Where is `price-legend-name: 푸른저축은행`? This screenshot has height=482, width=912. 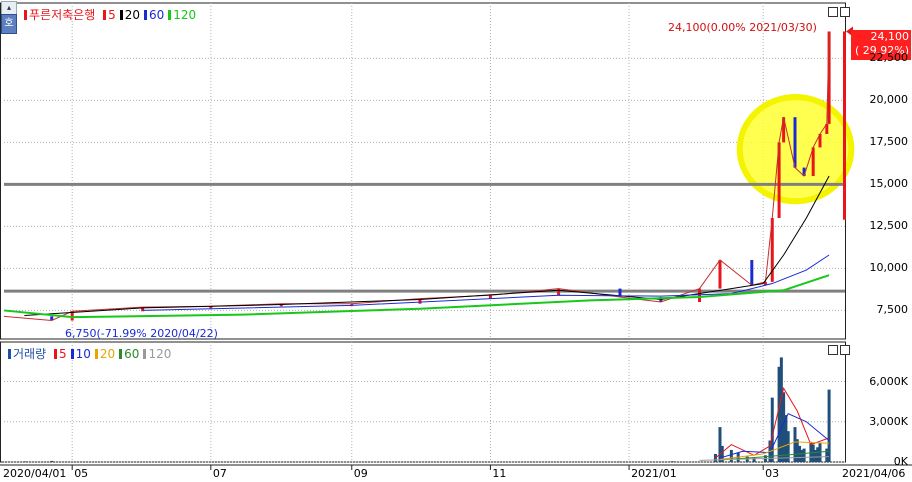 price-legend-name: 푸른저축은행 is located at coordinates (62, 15).